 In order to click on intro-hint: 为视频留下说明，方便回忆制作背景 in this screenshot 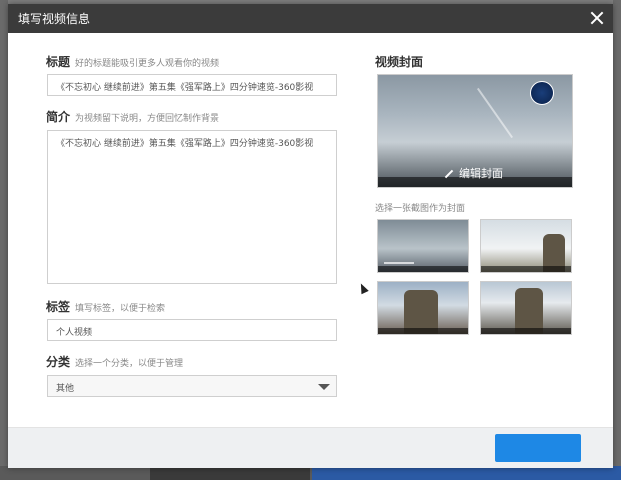, I will do `click(147, 119)`.